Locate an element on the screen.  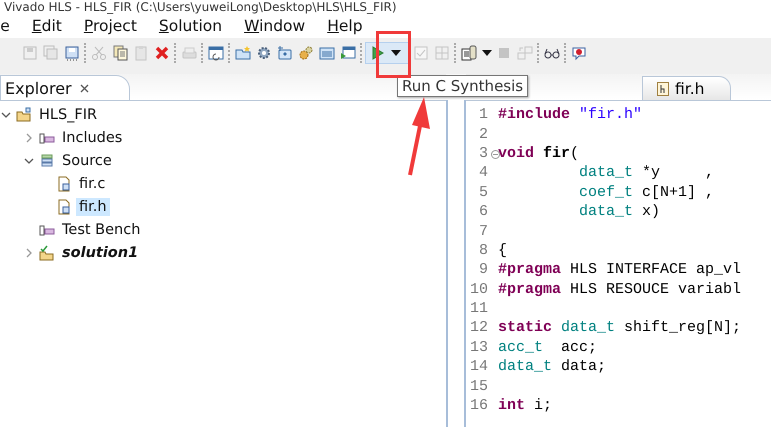
compare-icon is located at coordinates (524, 53).